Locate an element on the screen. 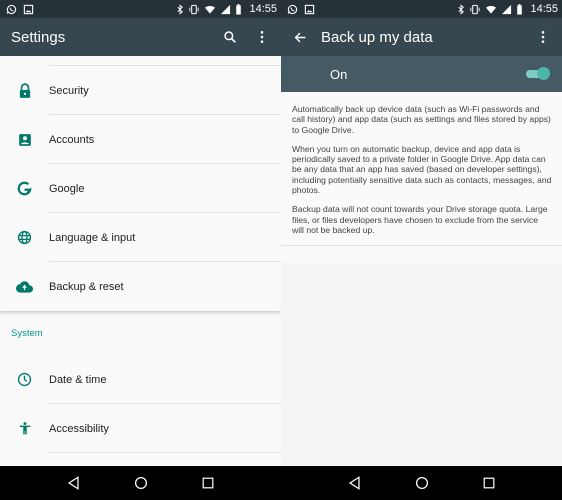 The image size is (562, 500). search-icon is located at coordinates (230, 37).